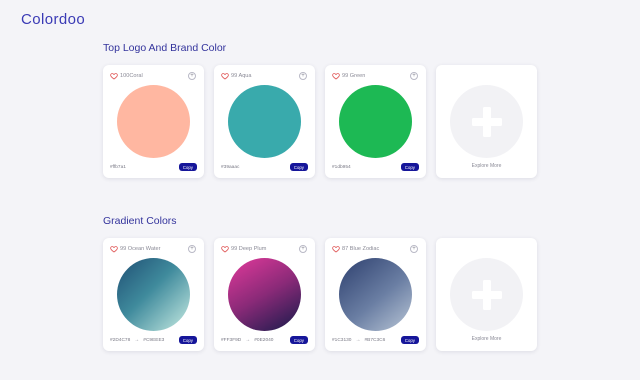 This screenshot has width=640, height=380. I want to click on gradient-card-blue-zodiac: 87 Blue Zodiac + #1C3130 → #B7C3C6 Copy, so click(375, 294).